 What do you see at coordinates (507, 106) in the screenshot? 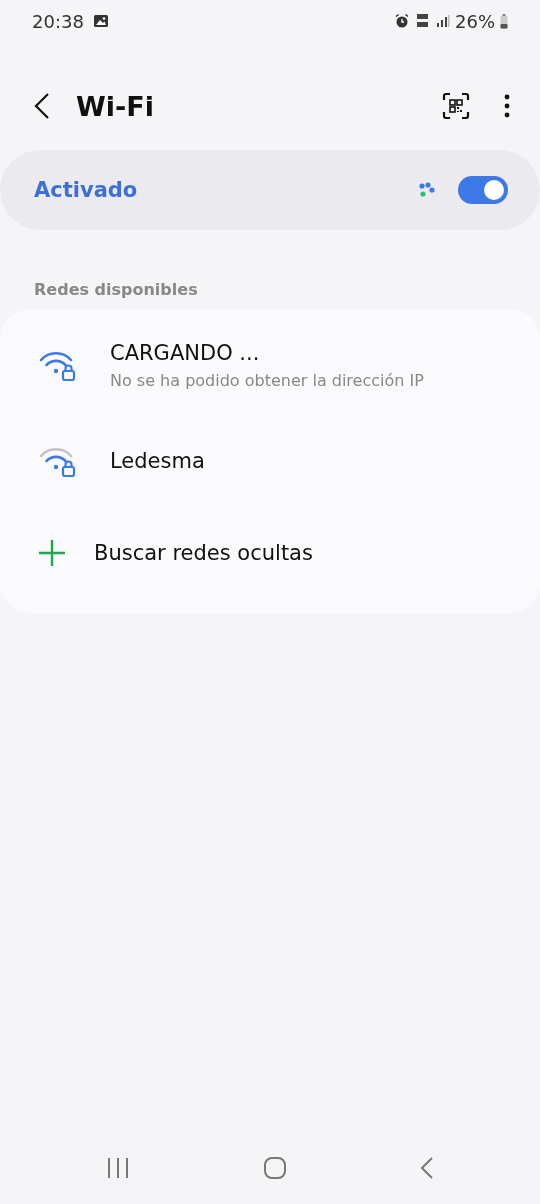
I see `more-options-icon` at bounding box center [507, 106].